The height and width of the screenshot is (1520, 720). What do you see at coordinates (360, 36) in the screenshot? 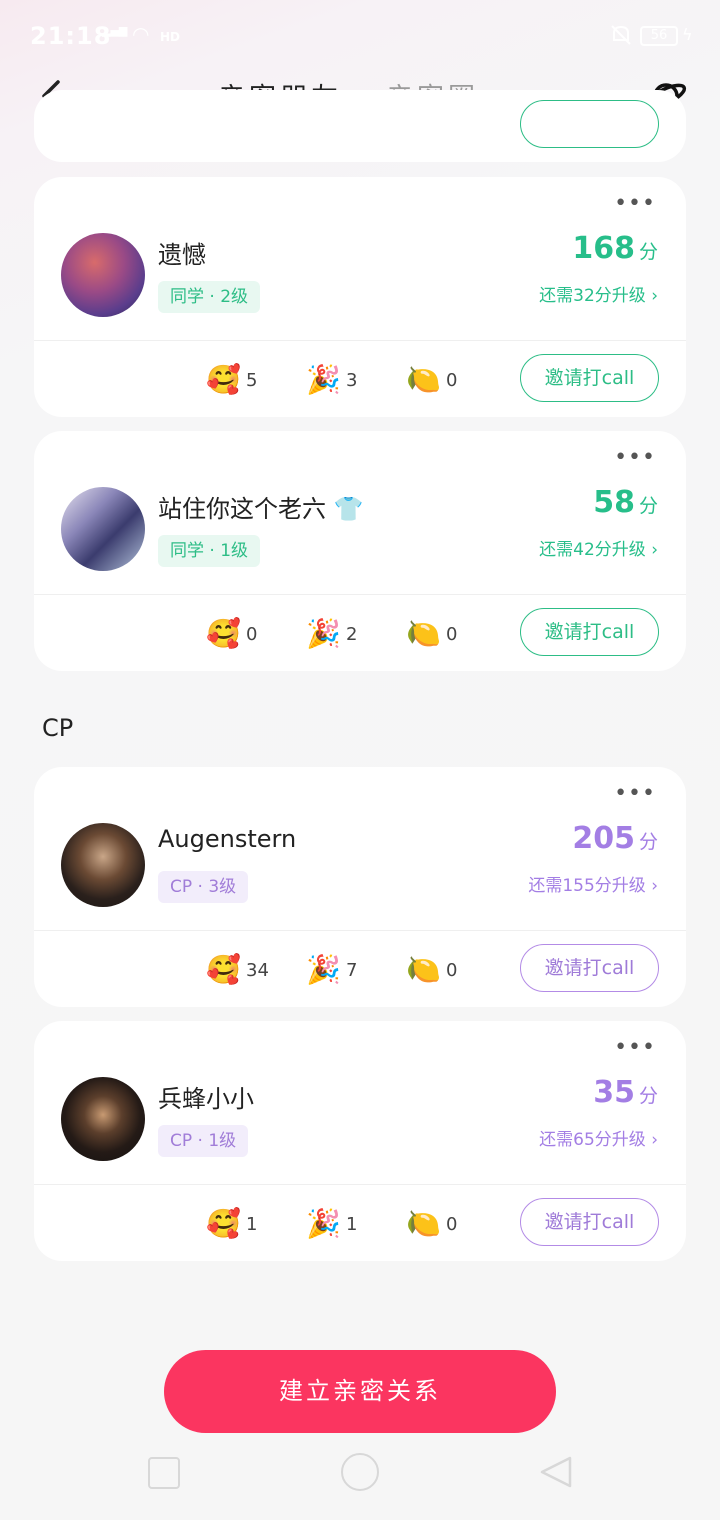
I see `status-bar: 21:18 ▂▄▆ ◠ HD 56 ϟ` at bounding box center [360, 36].